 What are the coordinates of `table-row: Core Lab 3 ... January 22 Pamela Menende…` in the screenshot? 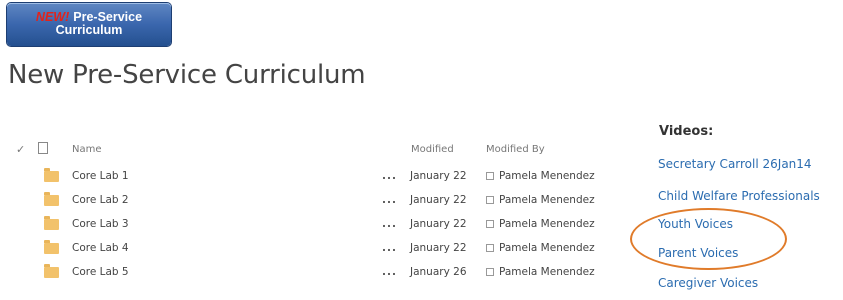 It's located at (310, 224).